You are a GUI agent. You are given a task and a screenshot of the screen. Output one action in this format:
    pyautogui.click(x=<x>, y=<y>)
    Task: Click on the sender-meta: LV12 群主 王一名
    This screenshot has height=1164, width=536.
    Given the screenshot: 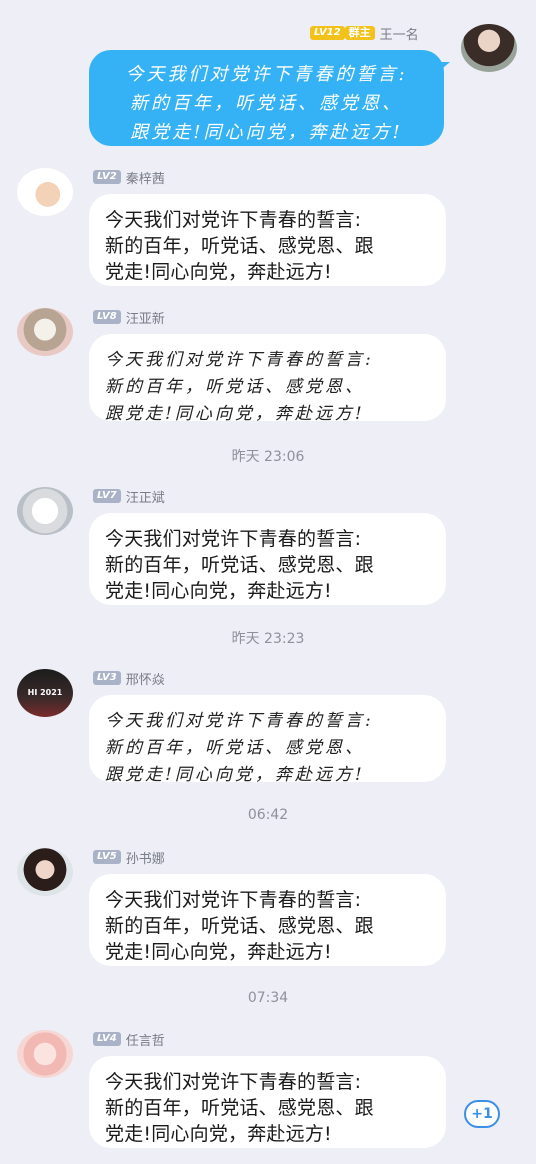 What is the action you would take?
    pyautogui.click(x=364, y=33)
    